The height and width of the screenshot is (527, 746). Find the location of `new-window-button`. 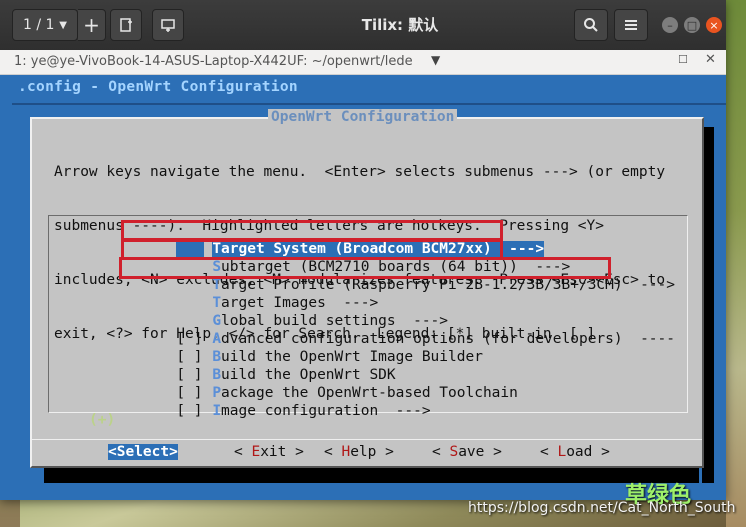

new-window-button is located at coordinates (126, 25).